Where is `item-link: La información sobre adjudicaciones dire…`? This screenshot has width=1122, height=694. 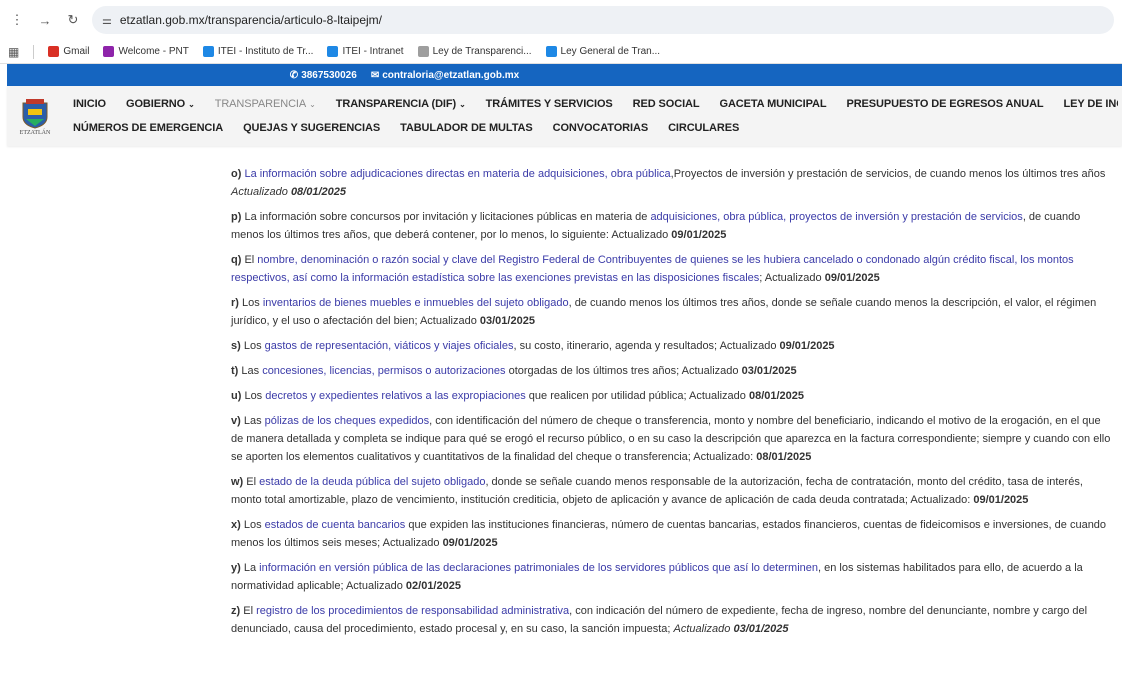 item-link: La información sobre adjudicaciones dire… is located at coordinates (457, 174).